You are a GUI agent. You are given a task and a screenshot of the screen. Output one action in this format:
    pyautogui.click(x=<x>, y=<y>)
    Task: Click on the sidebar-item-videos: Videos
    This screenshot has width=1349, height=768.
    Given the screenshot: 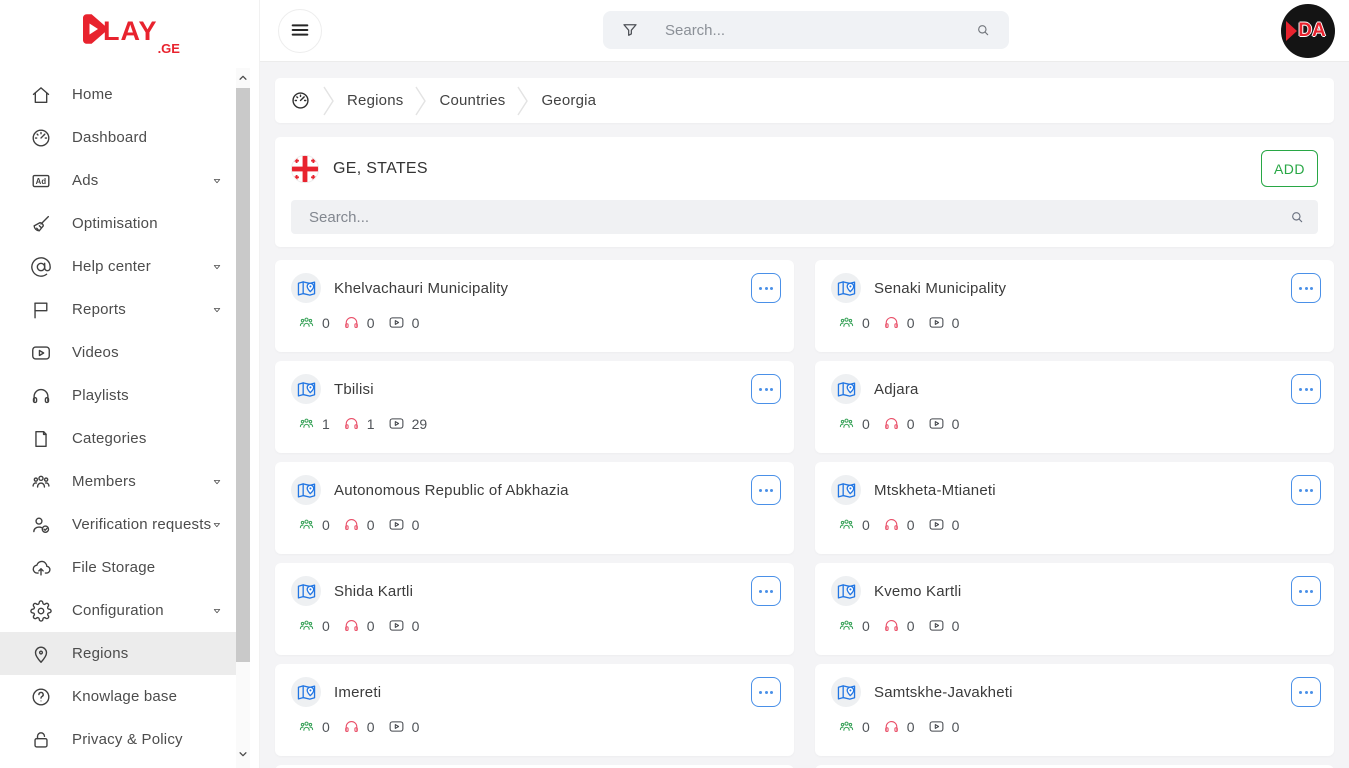 What is the action you would take?
    pyautogui.click(x=118, y=352)
    